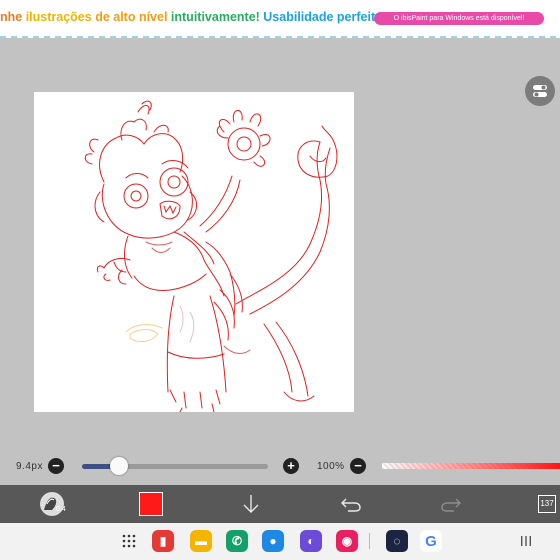  I want to click on brush-size-label: 9.4px, so click(29, 466).